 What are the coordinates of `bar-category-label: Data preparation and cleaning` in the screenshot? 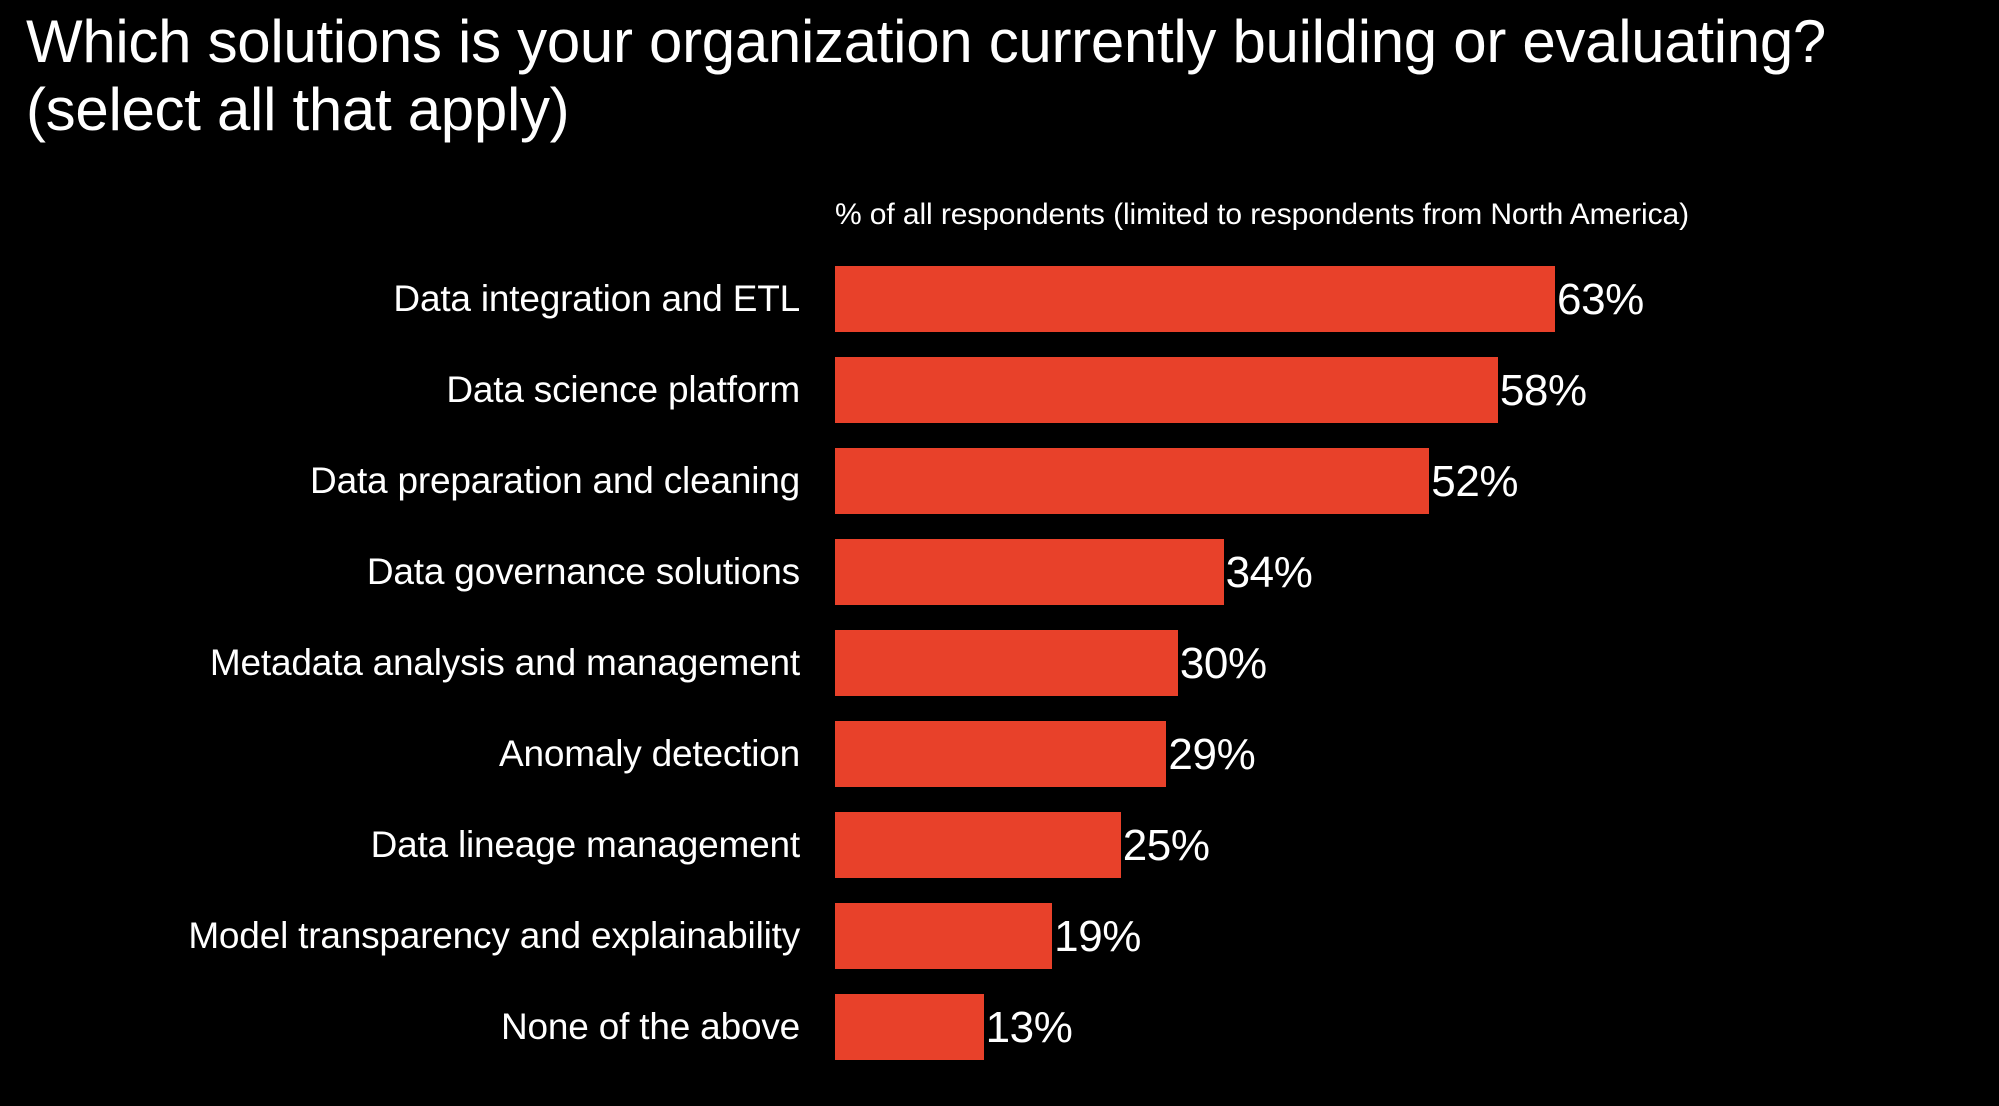 It's located at (555, 480).